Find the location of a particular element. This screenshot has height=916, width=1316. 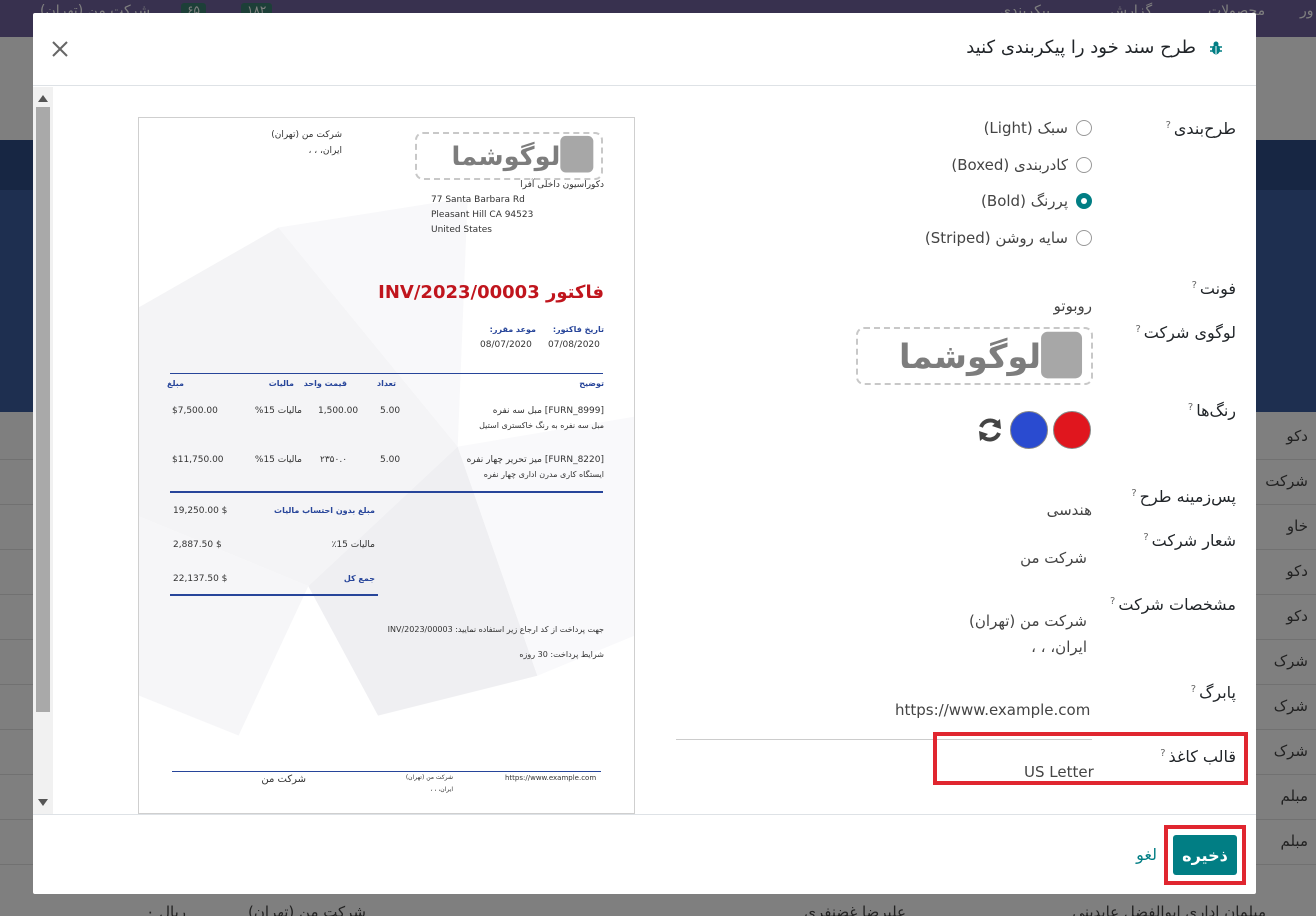

dialog-title: طرح سند خود را پیکربندی کنید is located at coordinates (1081, 47).